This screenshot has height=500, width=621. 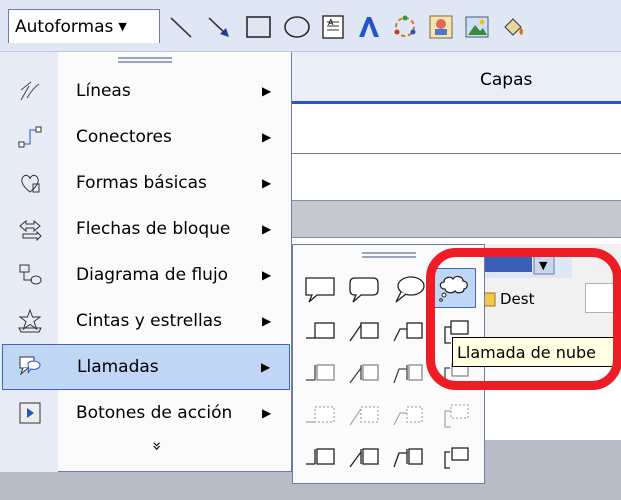 What do you see at coordinates (456, 133) in the screenshot?
I see `background-row` at bounding box center [456, 133].